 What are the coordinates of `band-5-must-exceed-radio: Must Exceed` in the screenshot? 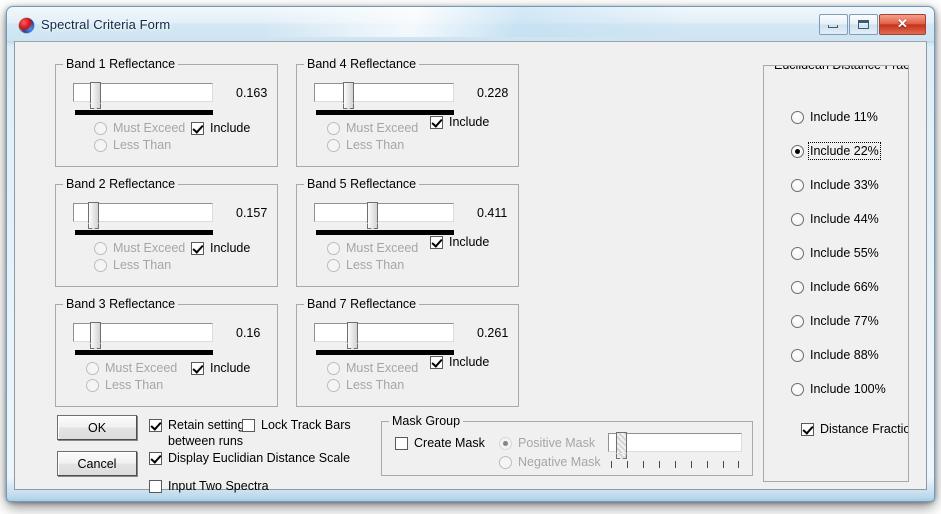 It's located at (372, 248).